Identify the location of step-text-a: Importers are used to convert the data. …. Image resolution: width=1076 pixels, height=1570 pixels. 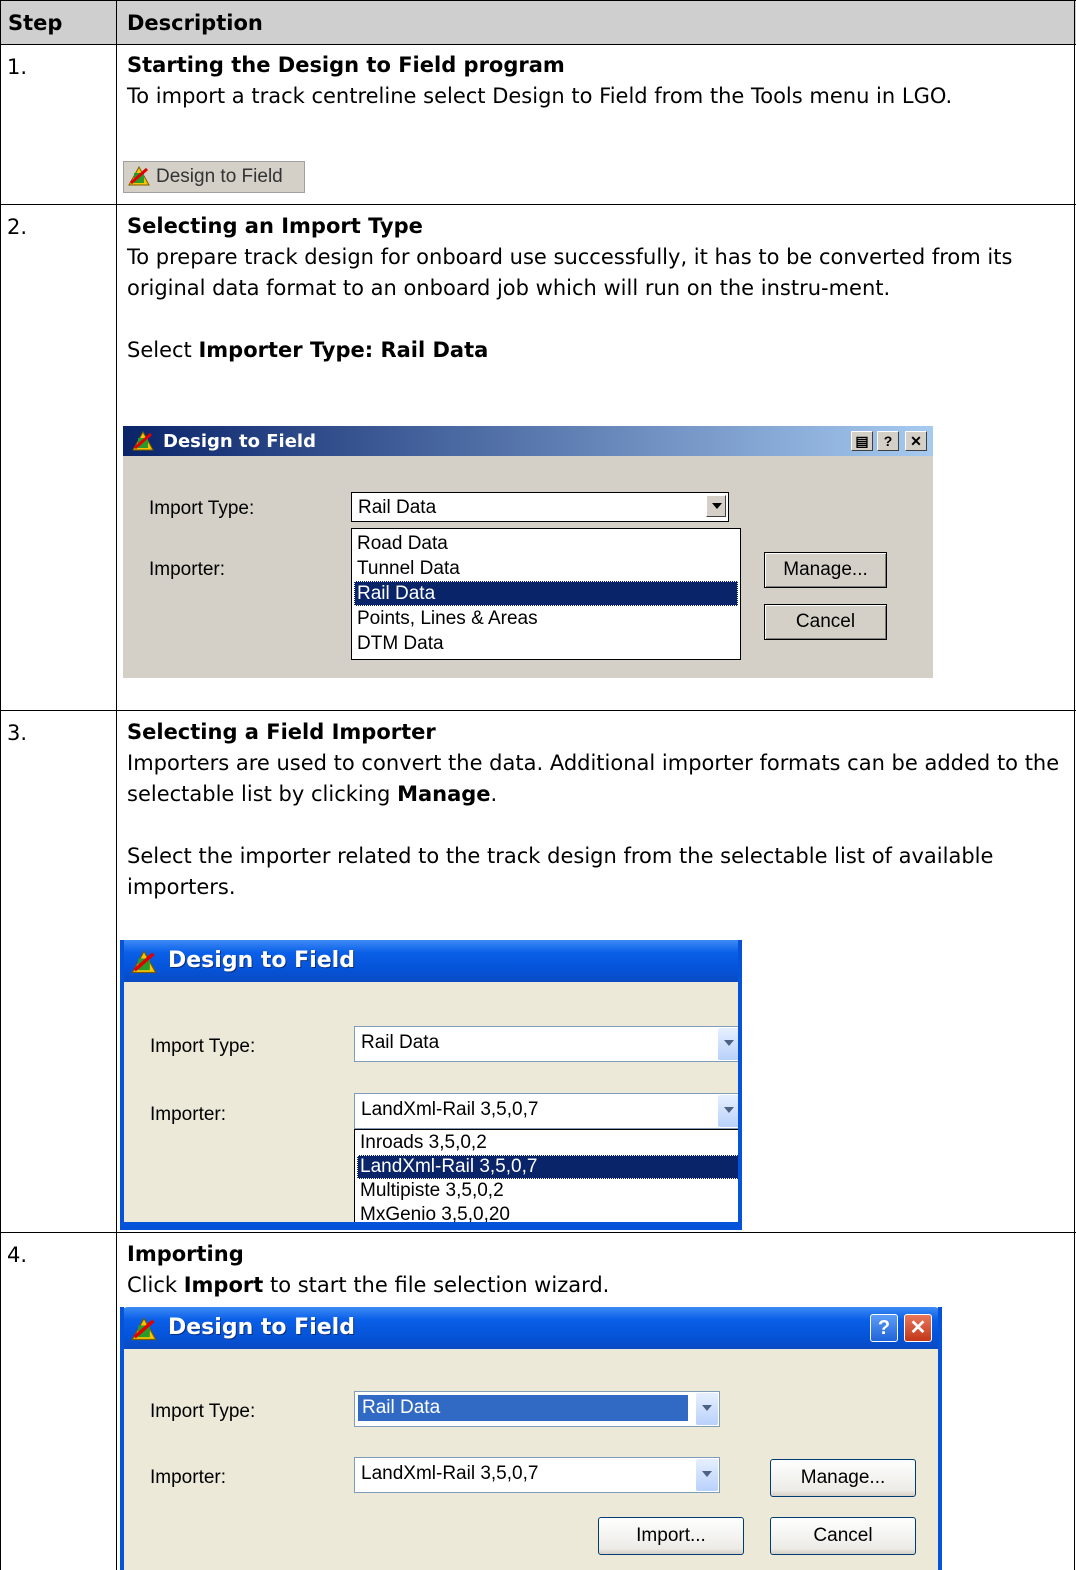
(593, 778).